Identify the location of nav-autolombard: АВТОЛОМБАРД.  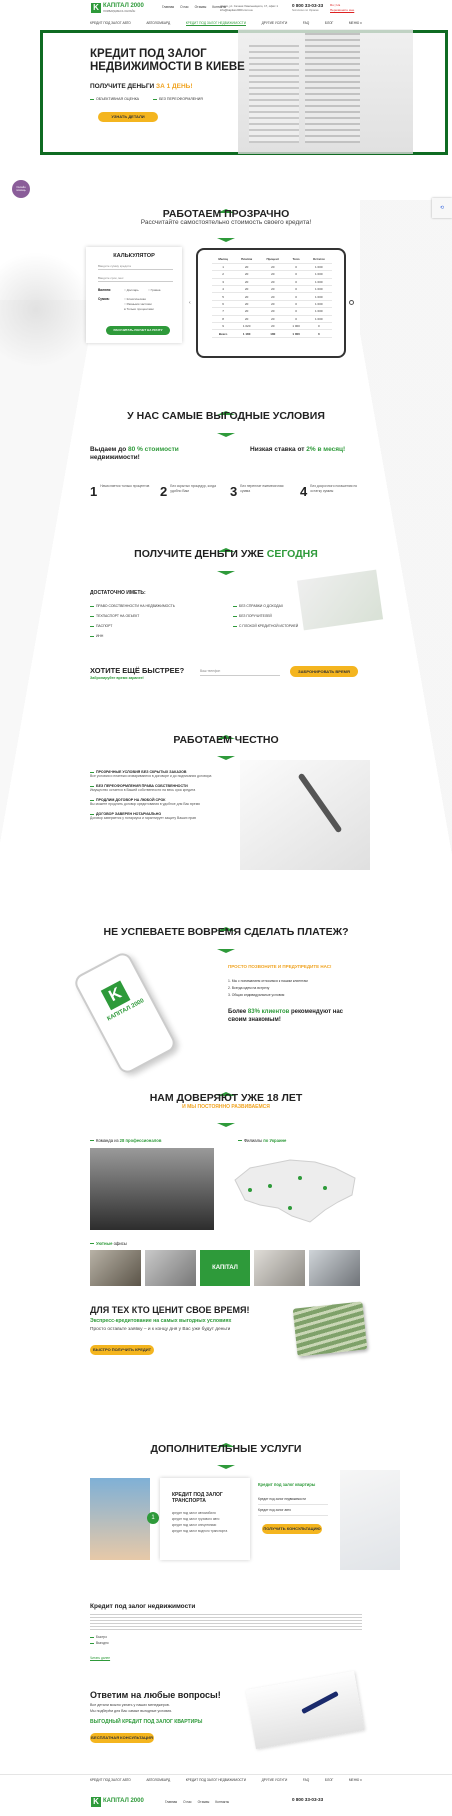
(158, 23).